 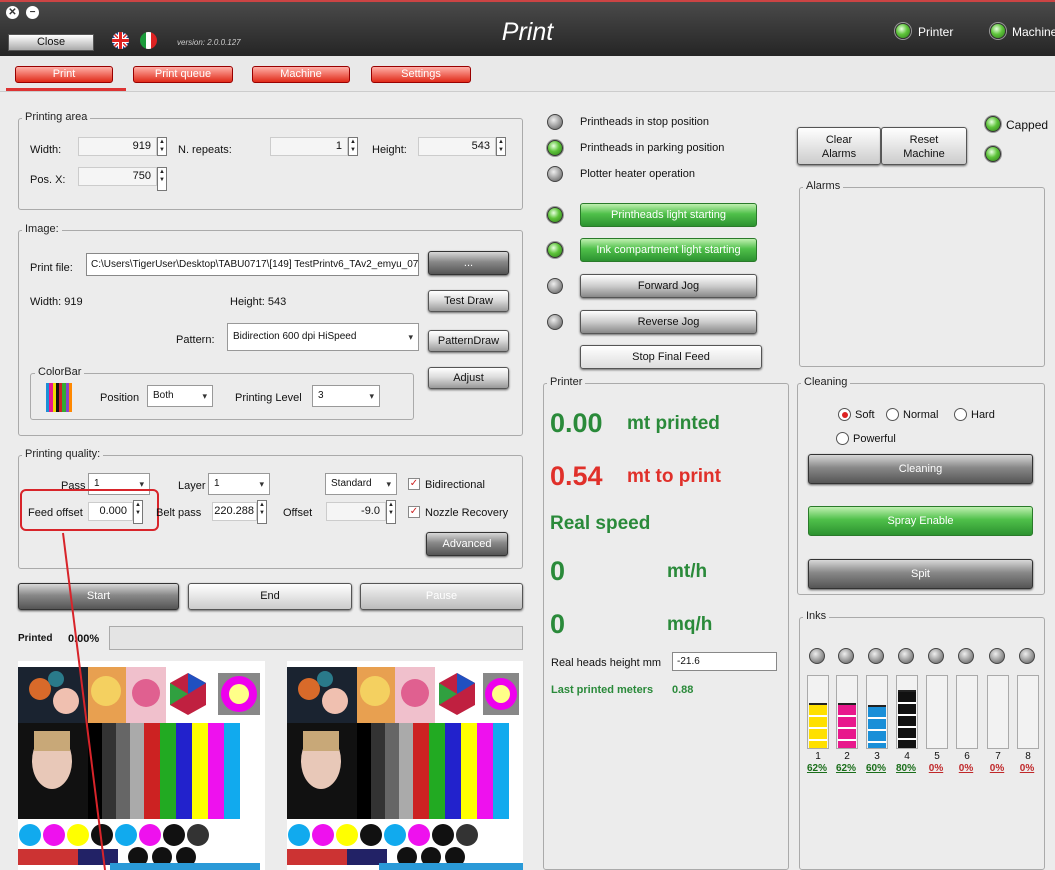 What do you see at coordinates (966, 768) in the screenshot?
I see `ink-6-percent: 0%` at bounding box center [966, 768].